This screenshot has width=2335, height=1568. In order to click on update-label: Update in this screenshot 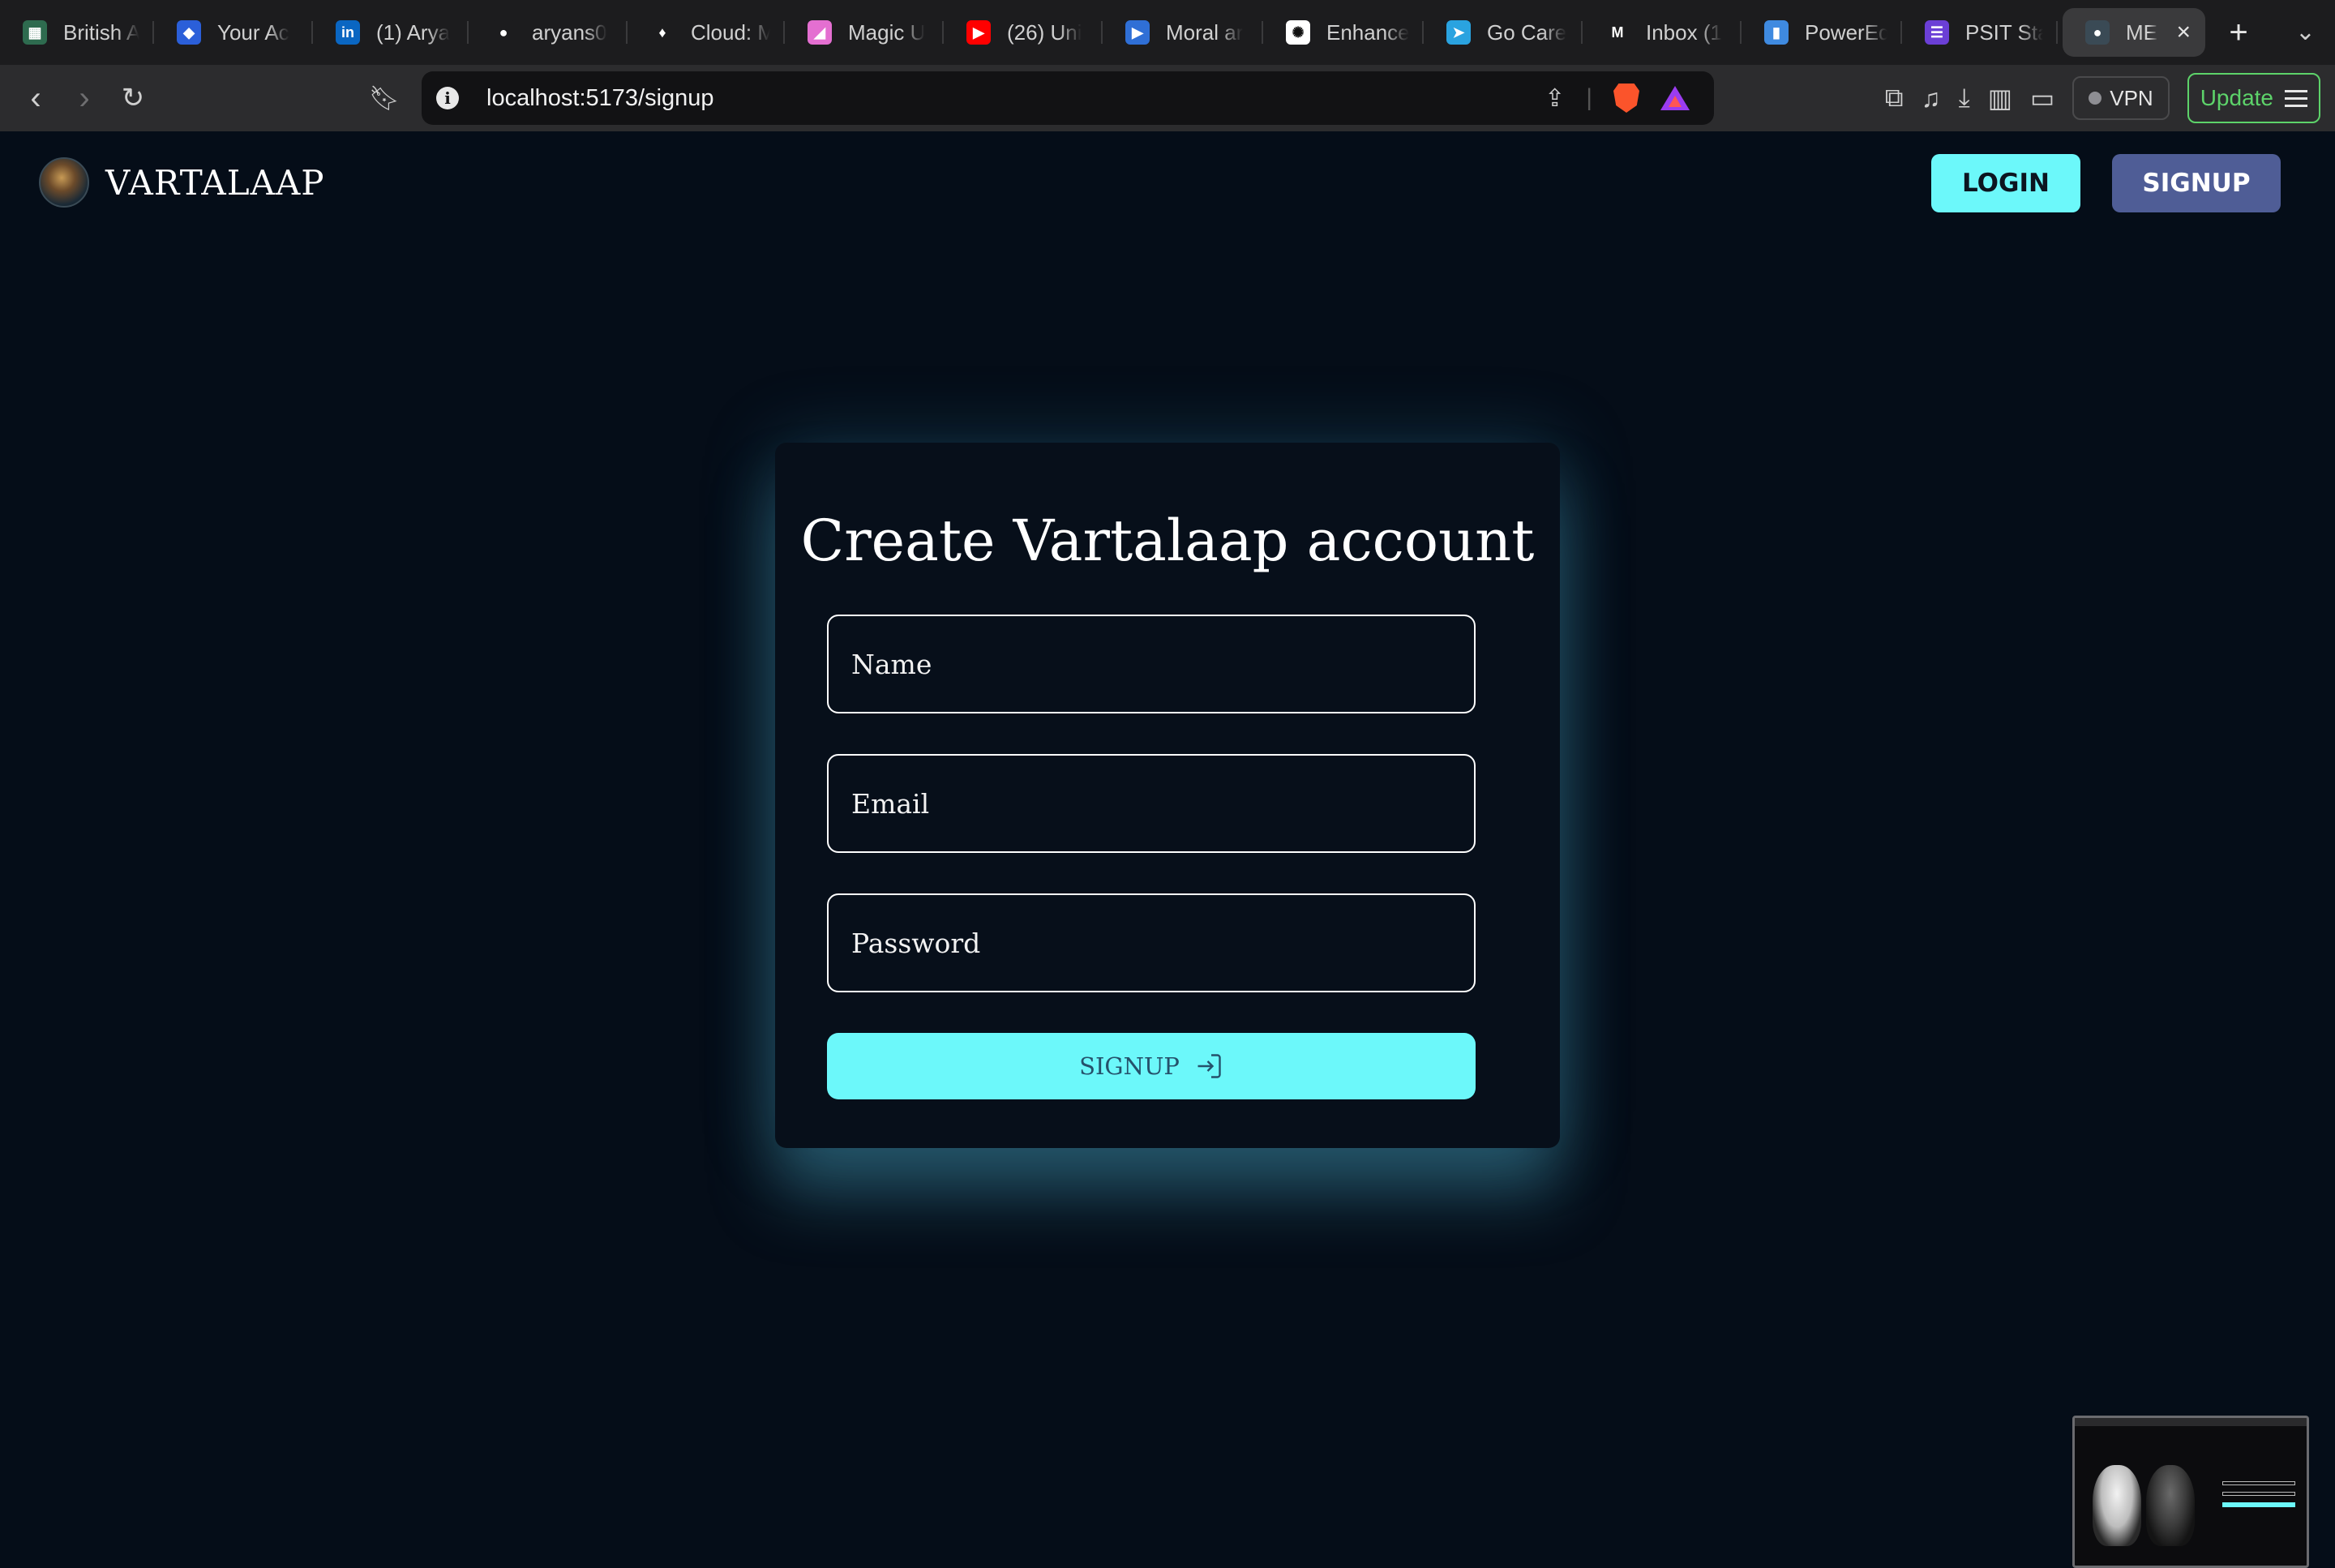, I will do `click(2236, 97)`.